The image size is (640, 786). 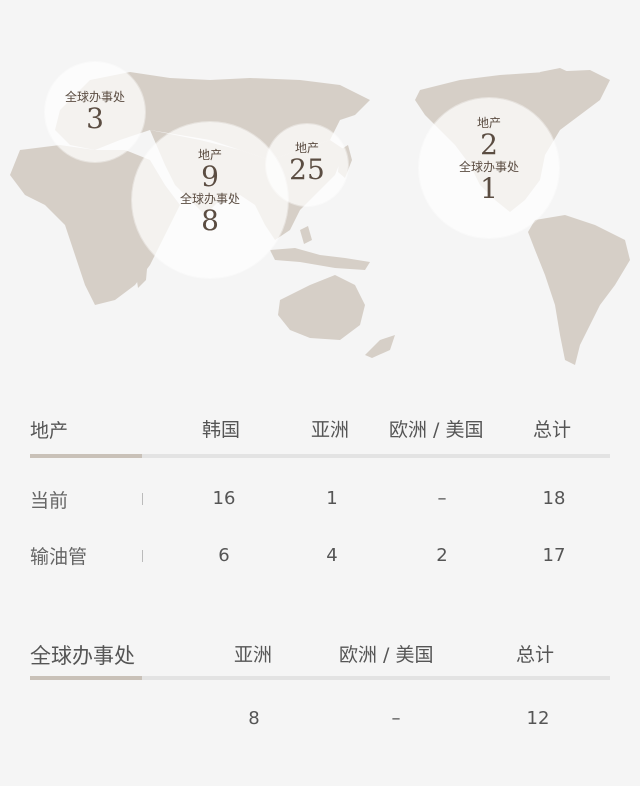 What do you see at coordinates (210, 220) in the screenshot?
I see `bubble-number: 8` at bounding box center [210, 220].